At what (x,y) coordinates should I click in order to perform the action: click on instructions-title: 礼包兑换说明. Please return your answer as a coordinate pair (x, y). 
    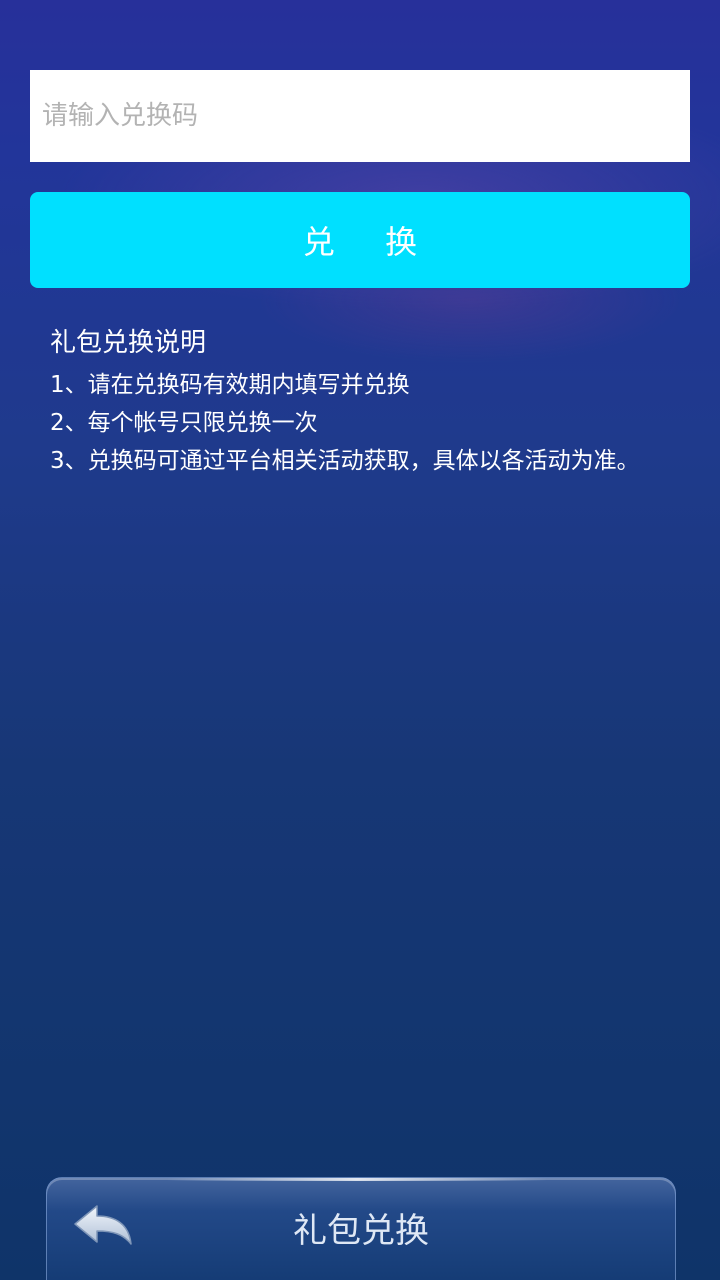
    Looking at the image, I should click on (128, 343).